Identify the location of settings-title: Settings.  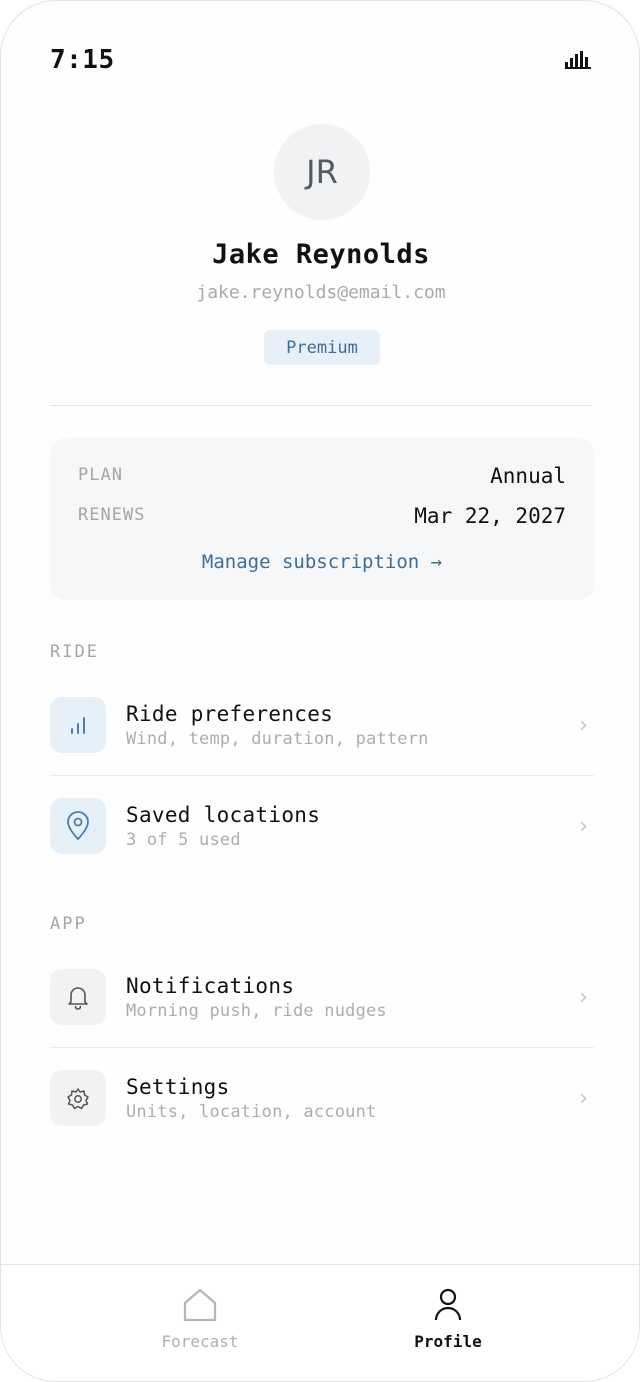
(178, 1087).